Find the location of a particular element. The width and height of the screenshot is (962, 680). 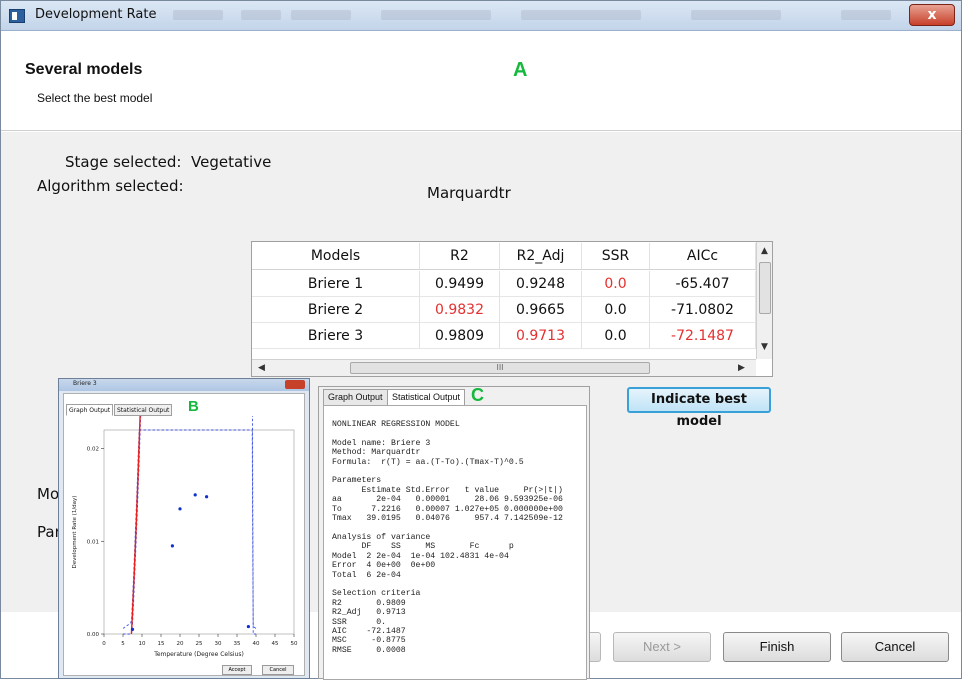

y-tick-label: 0.00 is located at coordinates (93, 635).